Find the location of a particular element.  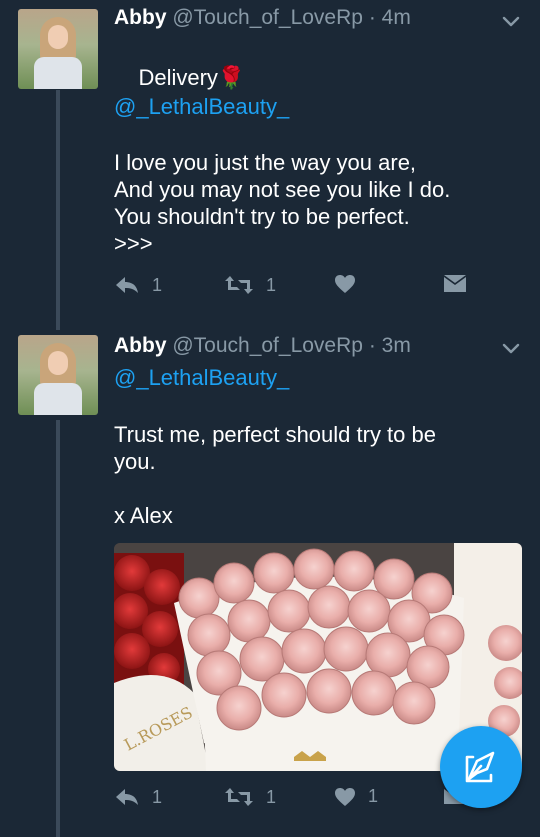

compose-tweet-button is located at coordinates (481, 767).